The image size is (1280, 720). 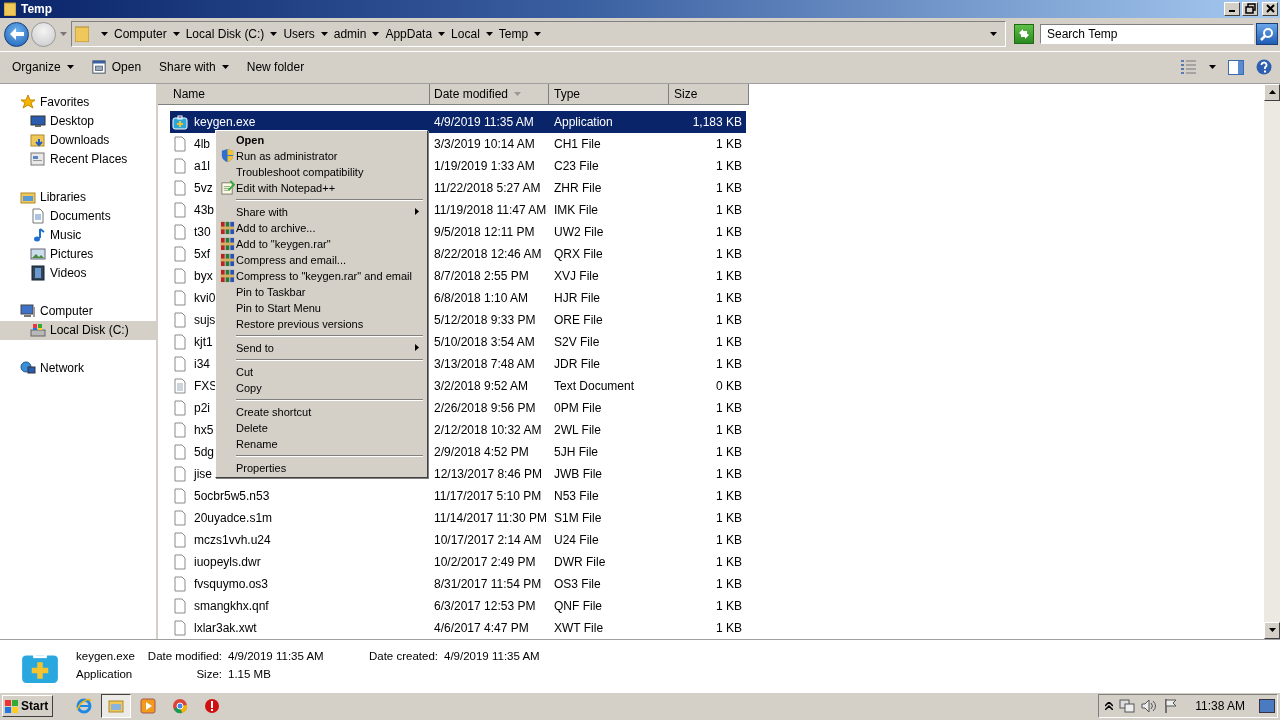 What do you see at coordinates (12, 706) in the screenshot?
I see `windows-flag-icon` at bounding box center [12, 706].